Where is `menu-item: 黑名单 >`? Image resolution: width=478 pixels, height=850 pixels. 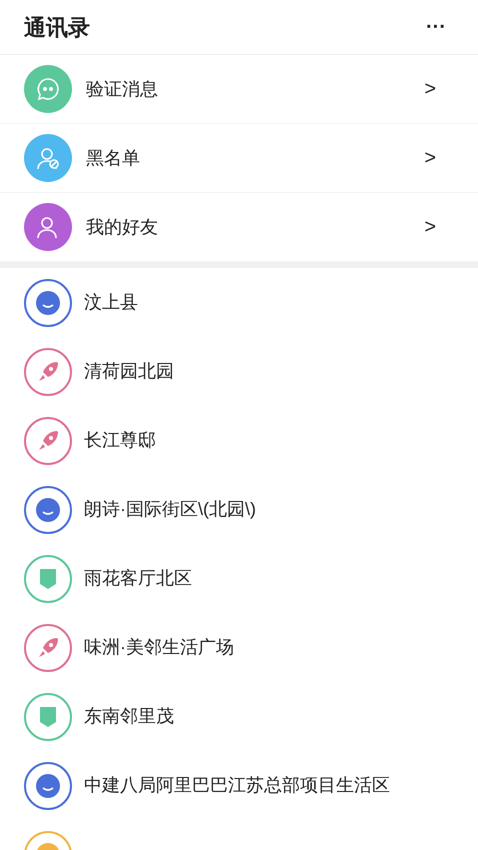
menu-item: 黑名单 > is located at coordinates (239, 158).